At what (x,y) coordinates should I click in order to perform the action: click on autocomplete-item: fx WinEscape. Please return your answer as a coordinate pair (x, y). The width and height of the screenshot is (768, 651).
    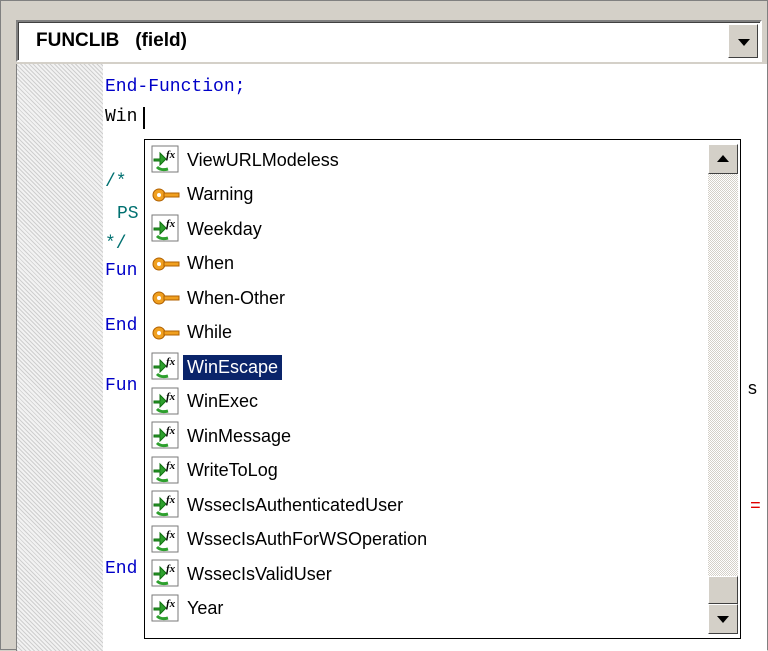
    Looking at the image, I should click on (217, 367).